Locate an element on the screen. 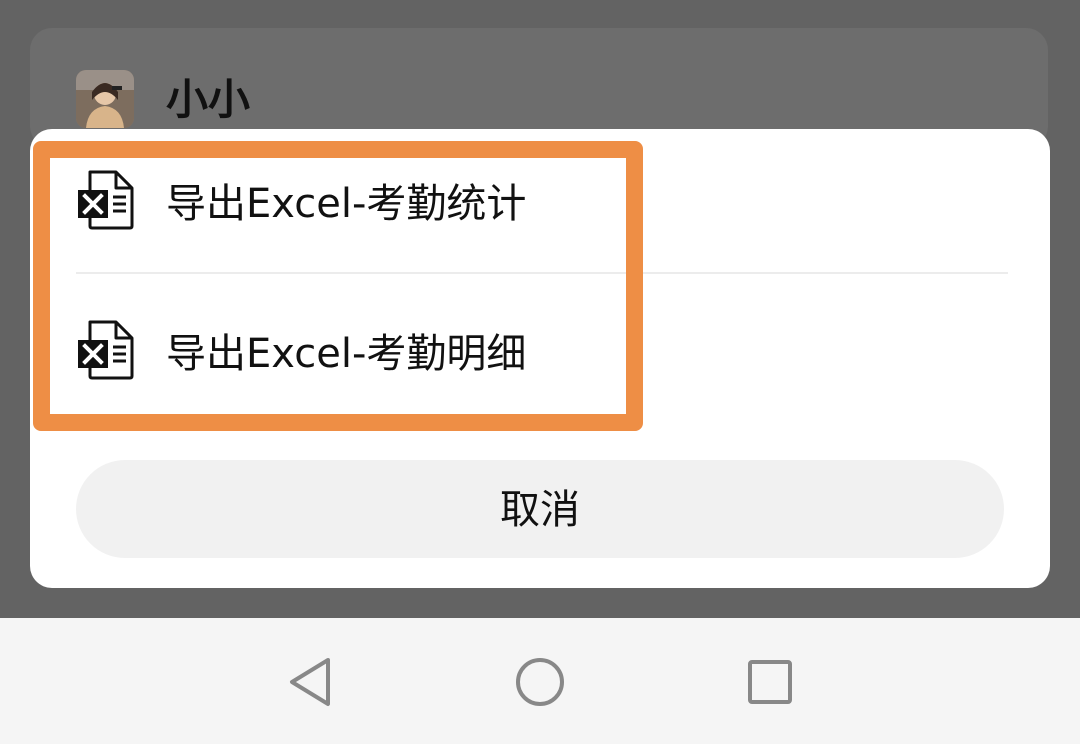 This screenshot has width=1080, height=744. avatar is located at coordinates (105, 99).